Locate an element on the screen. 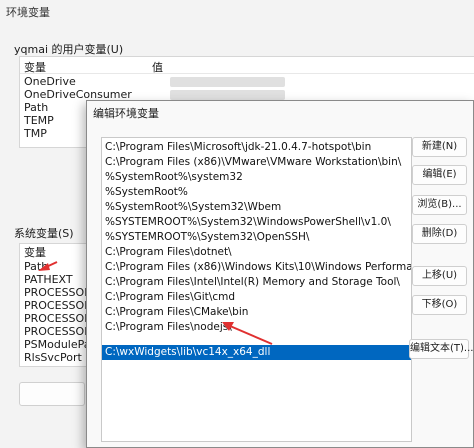  annotation-arrow-overlay is located at coordinates (247, 333).